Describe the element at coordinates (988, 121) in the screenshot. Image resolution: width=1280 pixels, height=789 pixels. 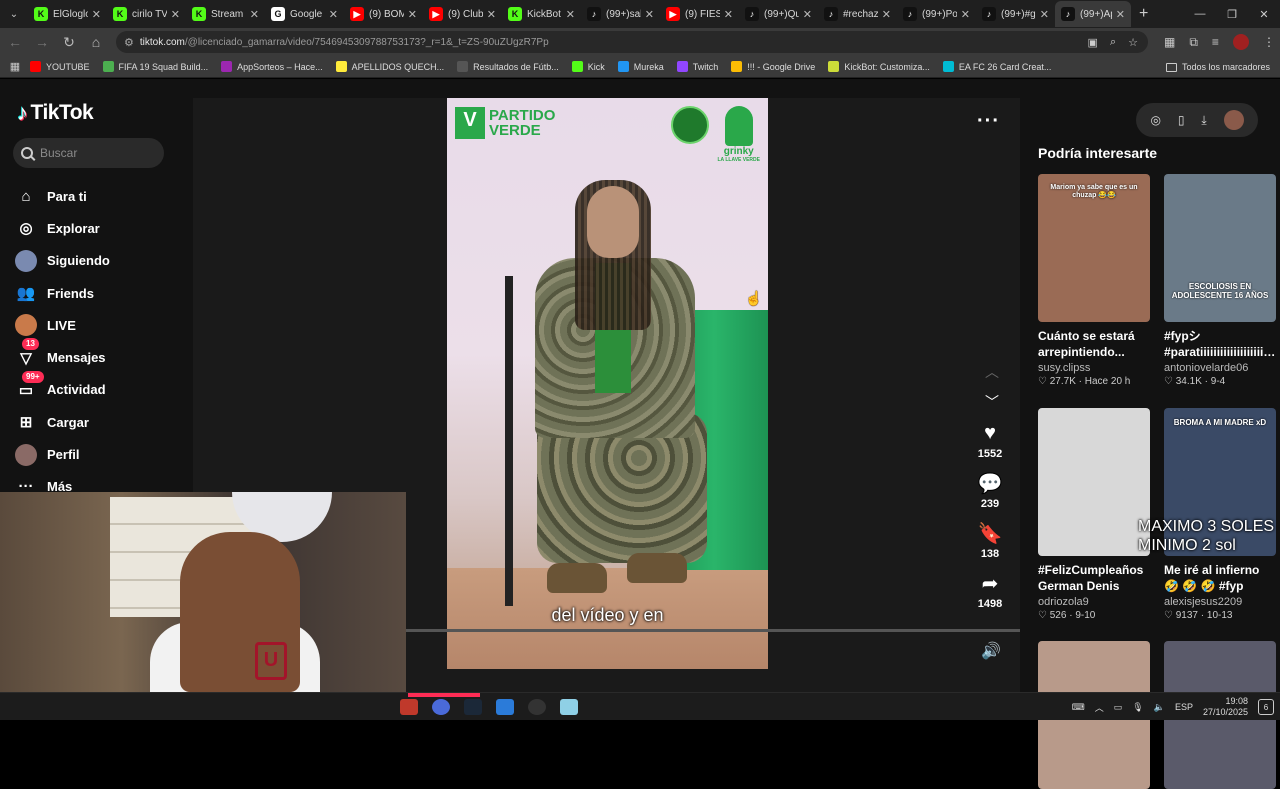
I see `more-options-icon: ···` at that location.